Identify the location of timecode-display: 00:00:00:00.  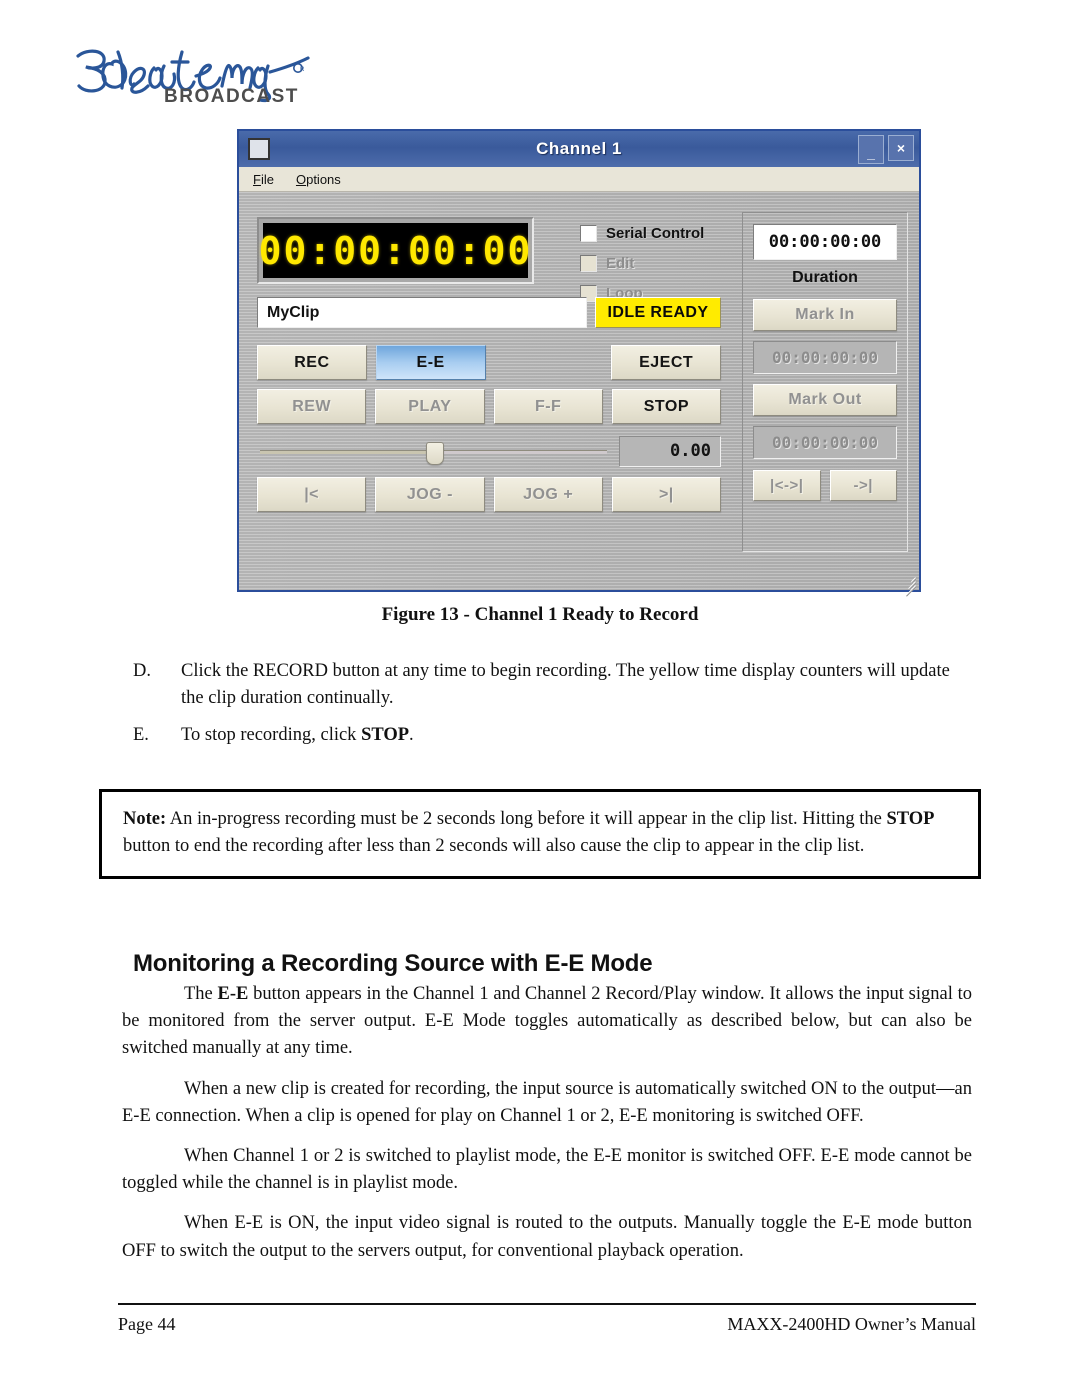
(394, 250).